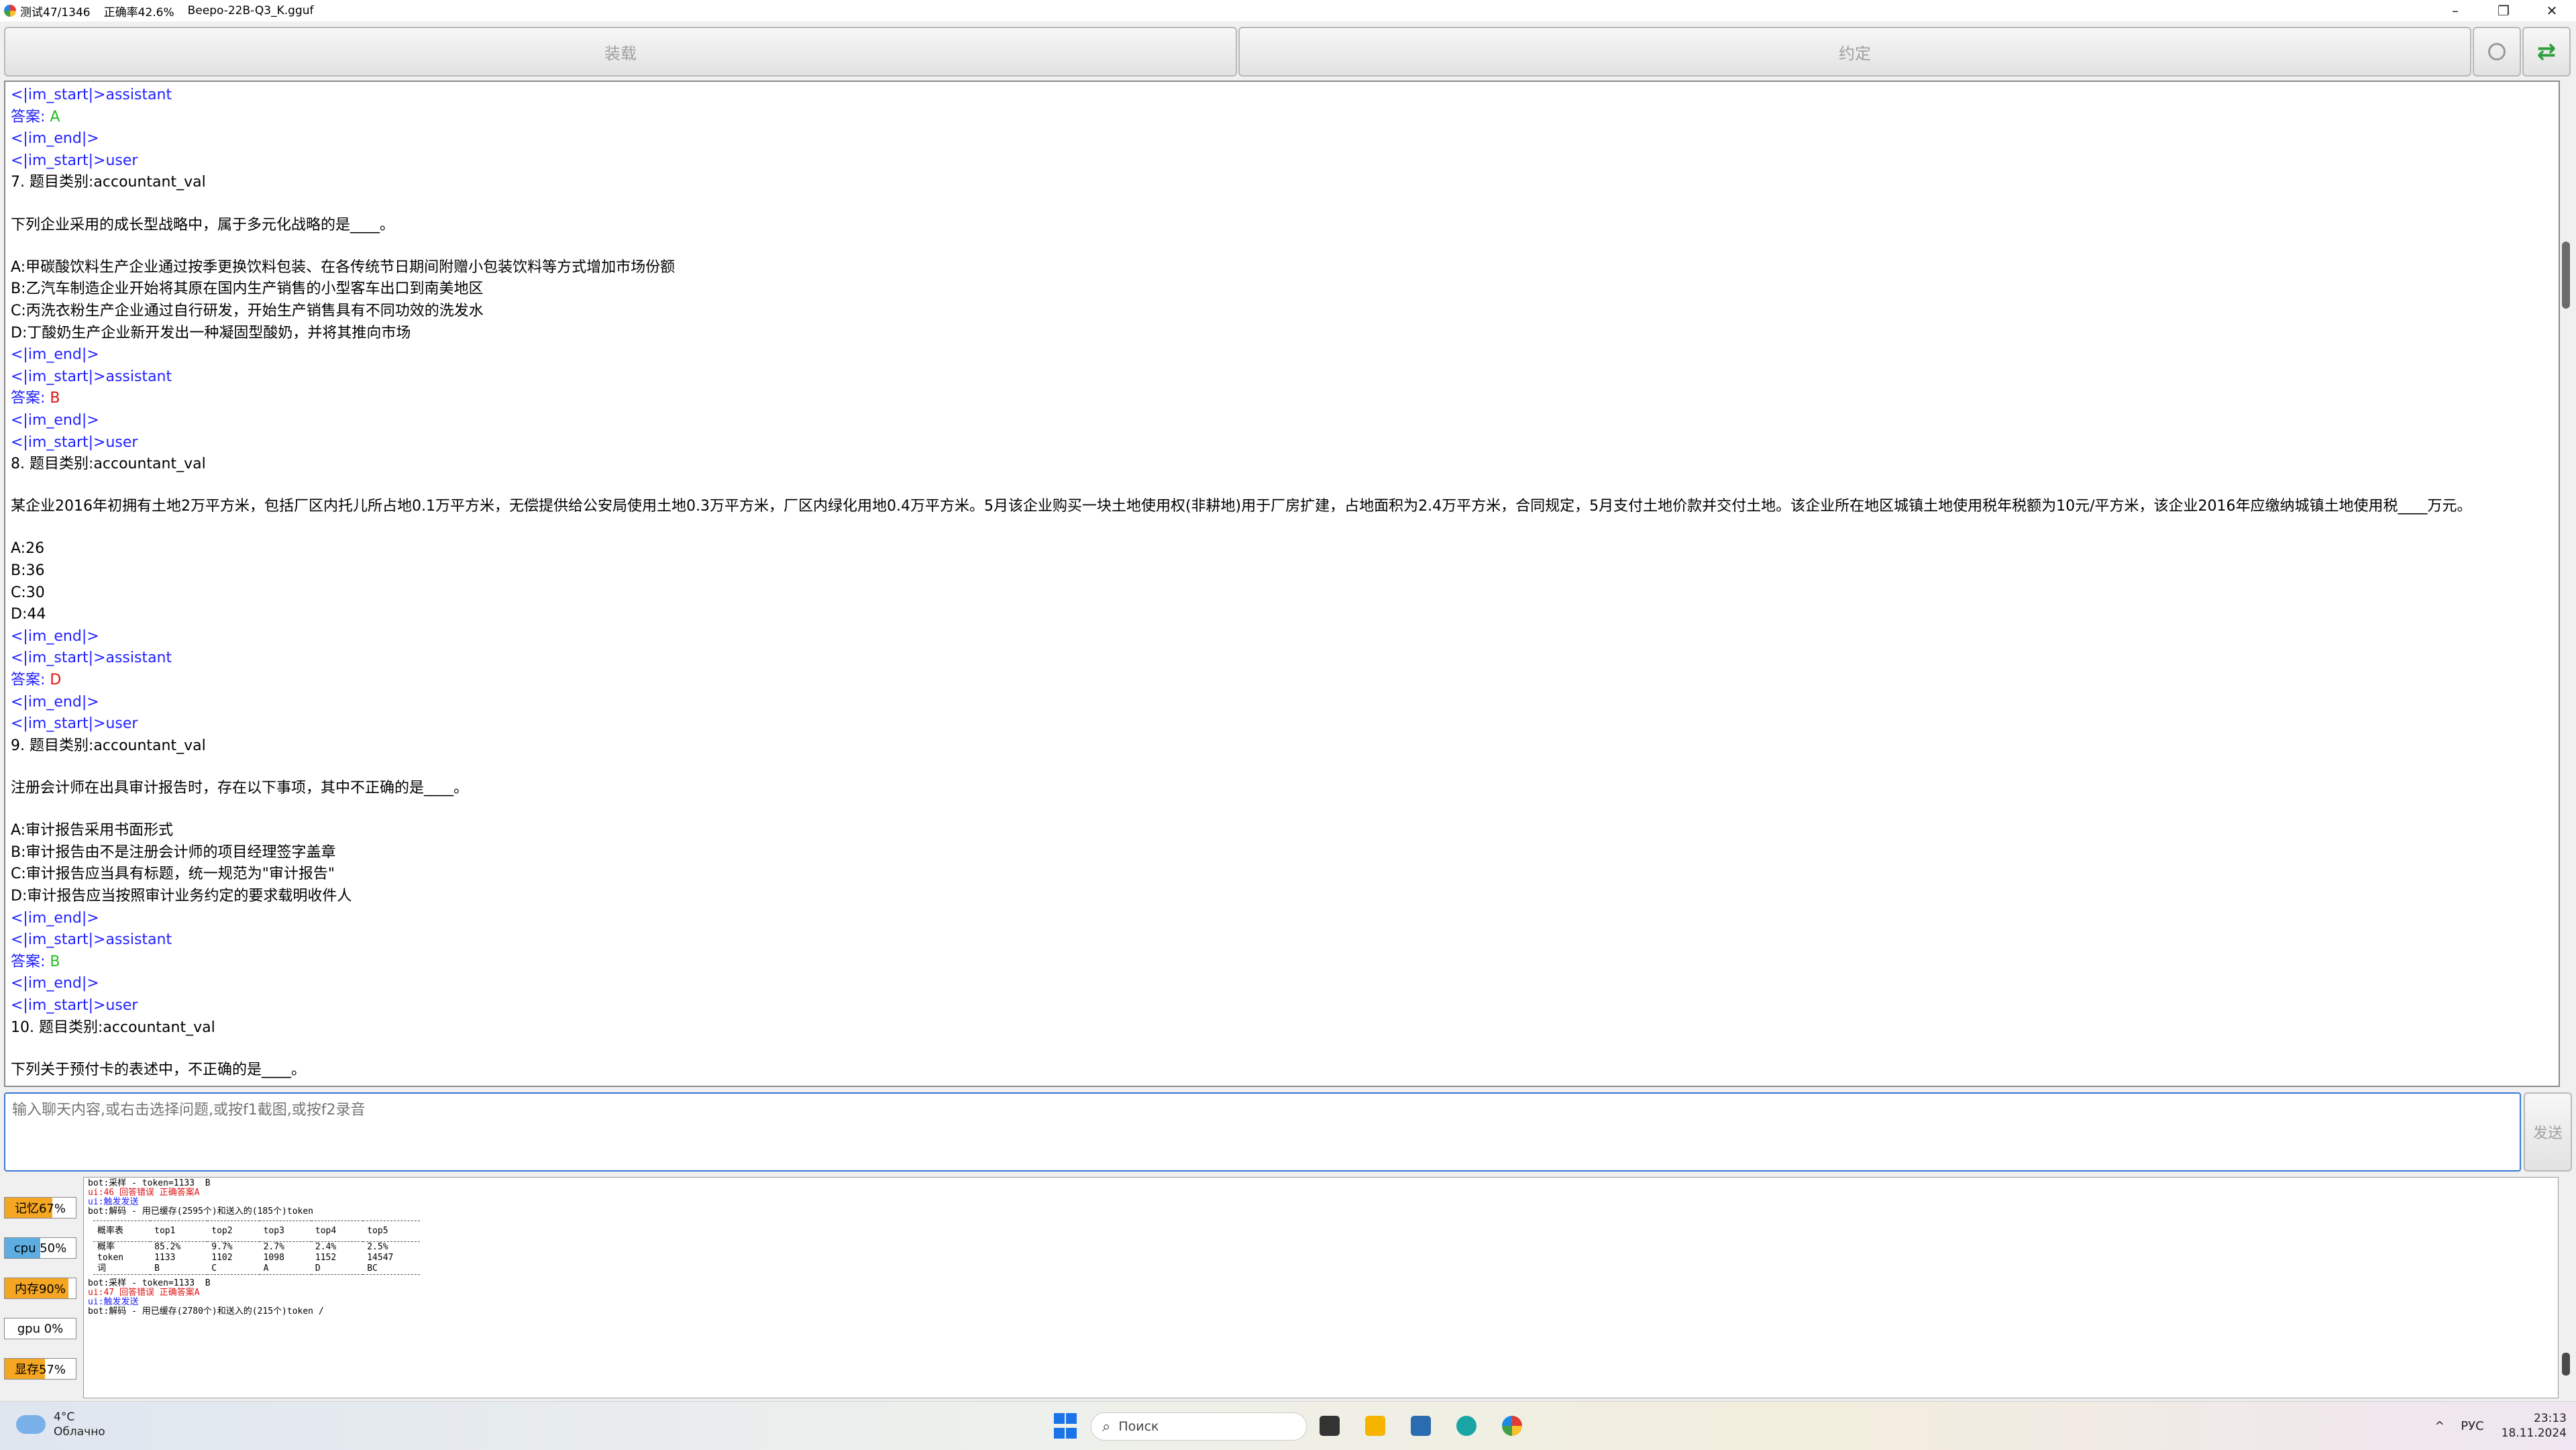  What do you see at coordinates (1466, 1426) in the screenshot?
I see `edge-icon` at bounding box center [1466, 1426].